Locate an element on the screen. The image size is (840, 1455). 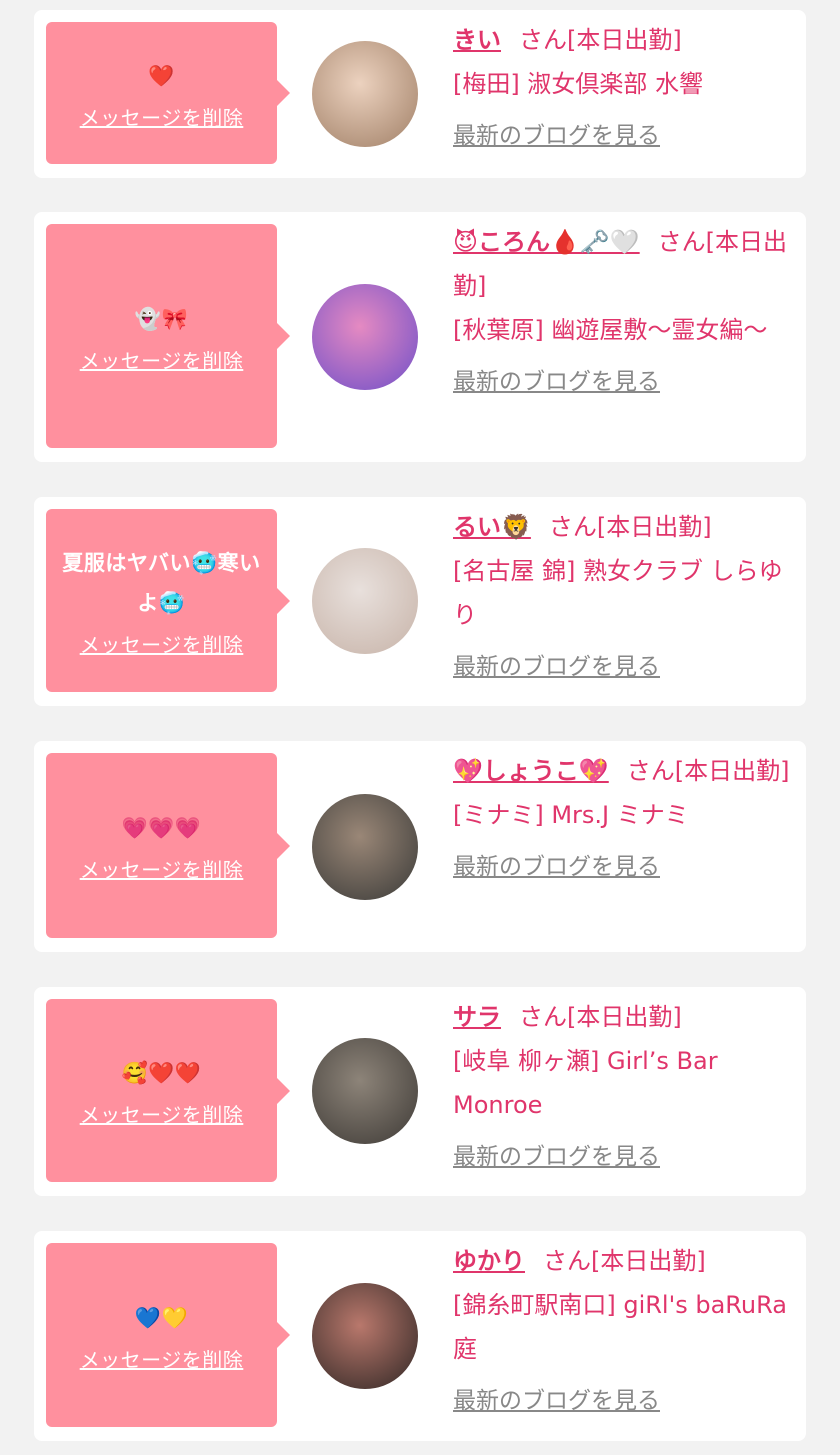
message-bubble: 👻🎀 メッセージを削除 is located at coordinates (168, 336).